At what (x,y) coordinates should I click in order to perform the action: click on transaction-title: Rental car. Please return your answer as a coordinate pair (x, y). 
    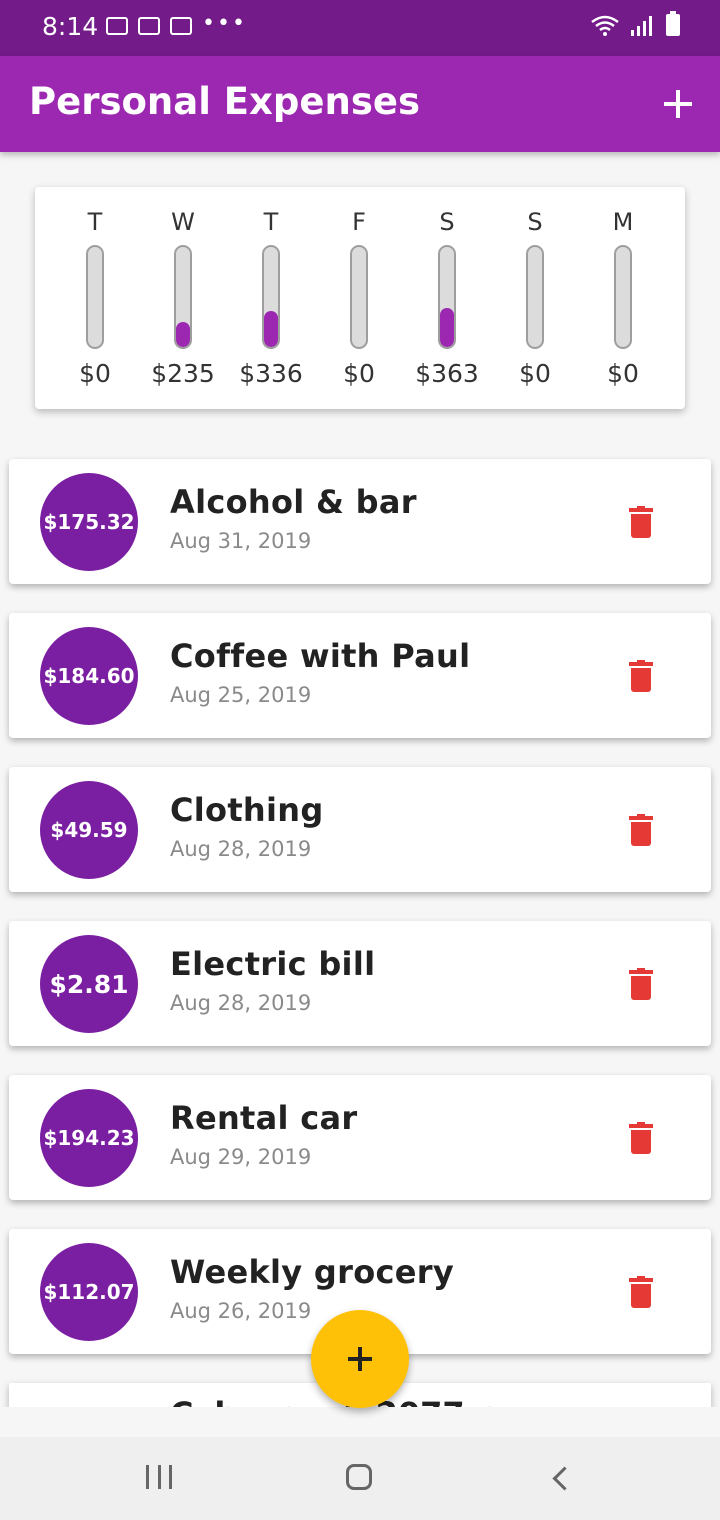
    Looking at the image, I should click on (264, 1118).